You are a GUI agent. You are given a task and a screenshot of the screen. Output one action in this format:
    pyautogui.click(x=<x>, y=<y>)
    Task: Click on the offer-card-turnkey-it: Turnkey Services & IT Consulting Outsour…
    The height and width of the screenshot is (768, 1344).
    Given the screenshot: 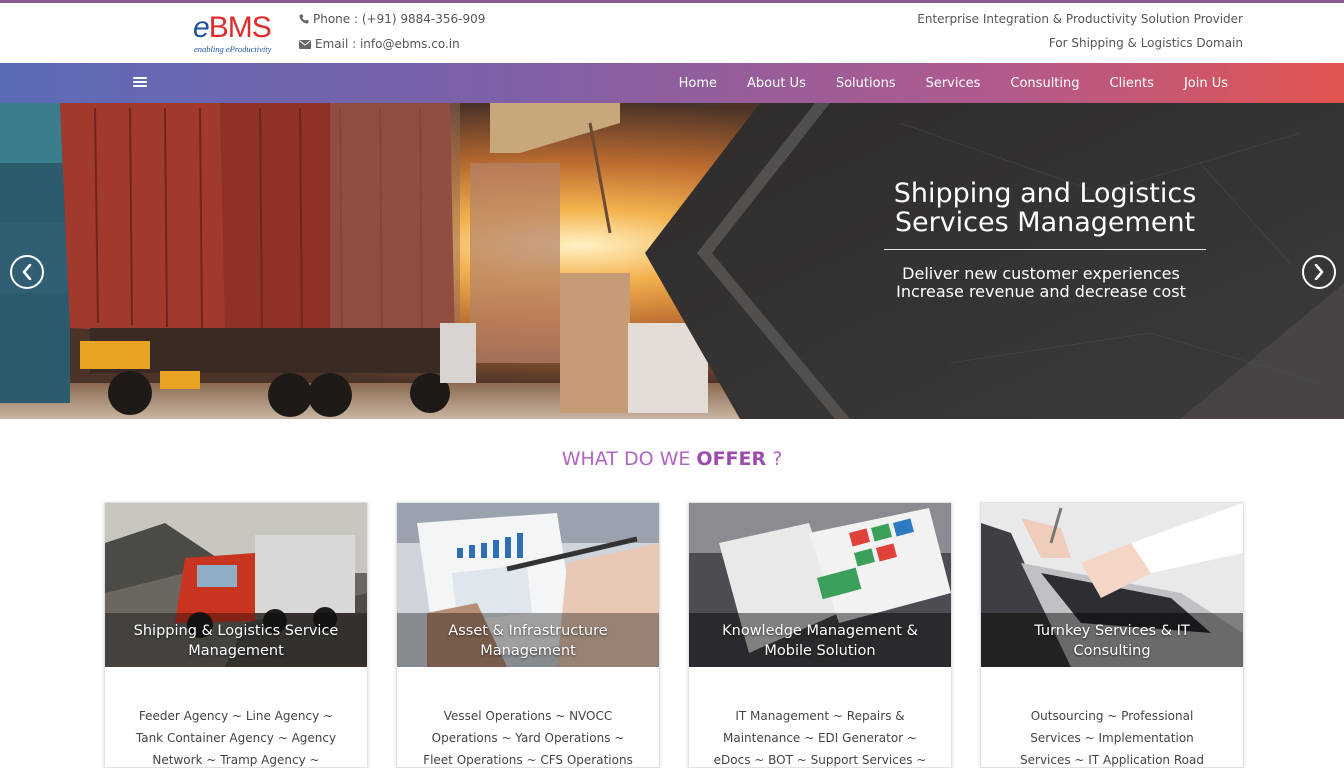 What is the action you would take?
    pyautogui.click(x=1112, y=635)
    